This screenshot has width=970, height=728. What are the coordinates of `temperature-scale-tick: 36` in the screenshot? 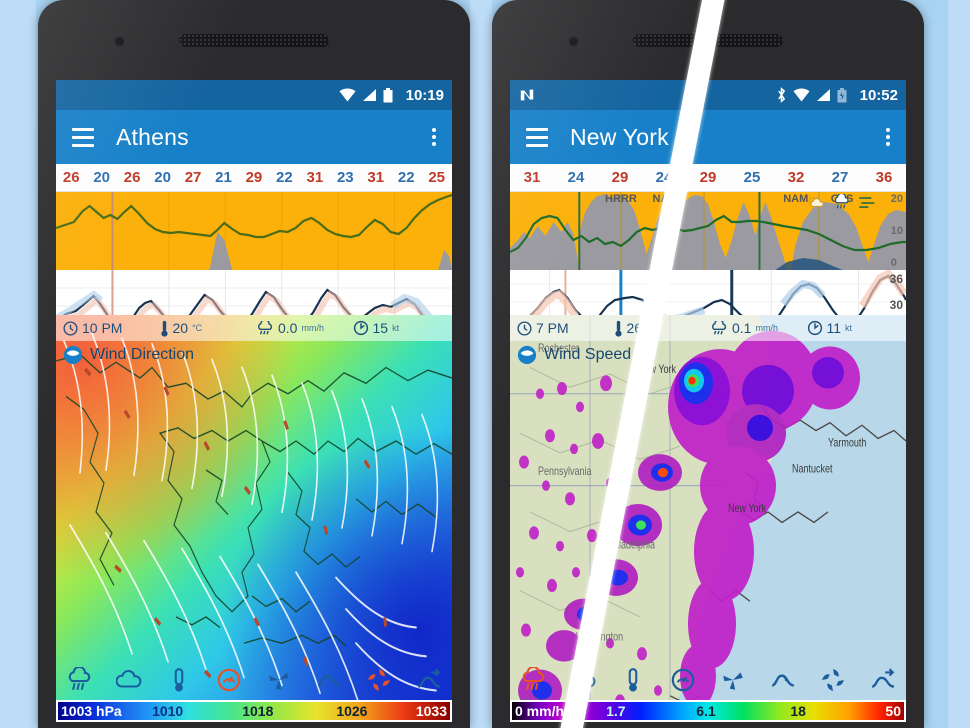 It's located at (896, 279).